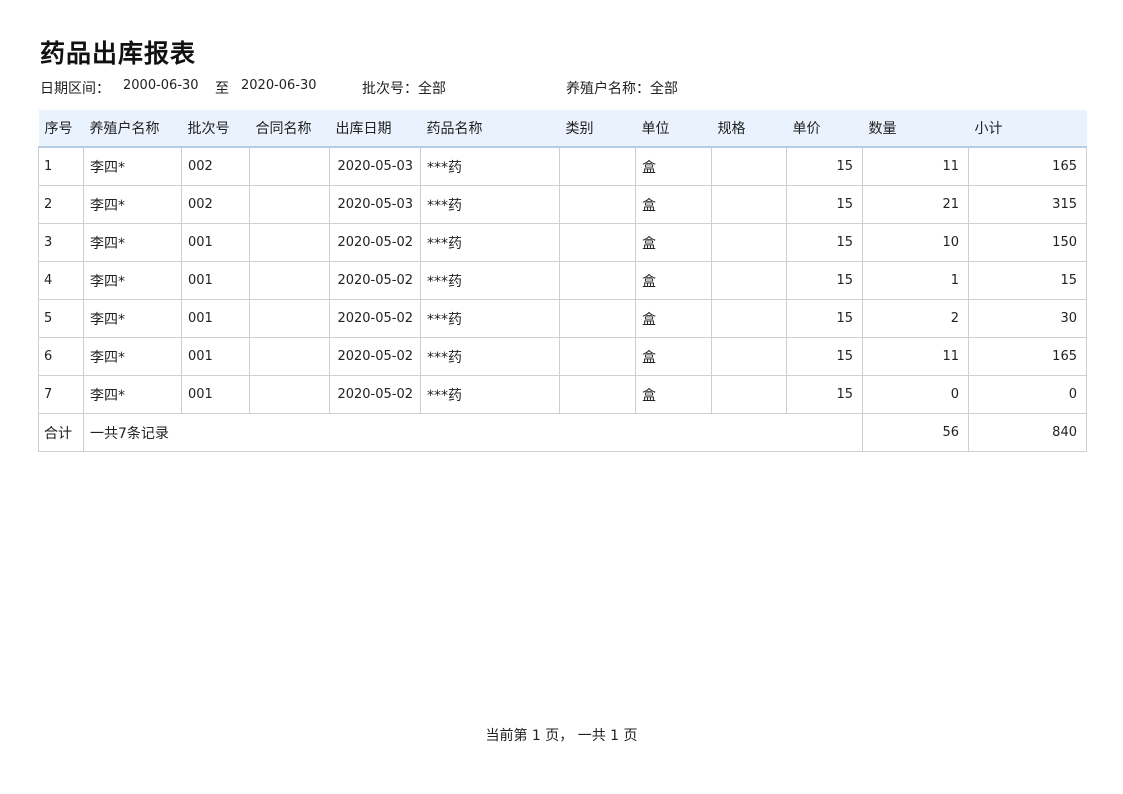  I want to click on table-row: 2 李四* 002 2020-05-03 ***药 盒 15 21 315, so click(562, 204).